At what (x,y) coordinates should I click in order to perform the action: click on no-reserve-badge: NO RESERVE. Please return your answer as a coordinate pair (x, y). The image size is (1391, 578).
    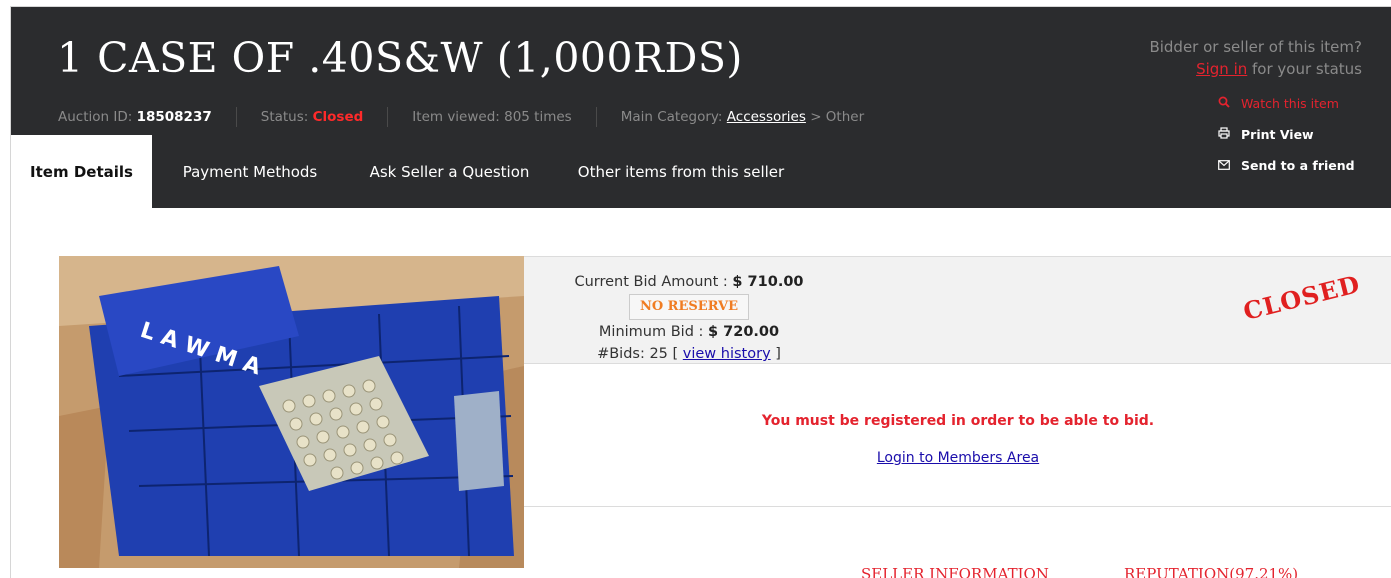
    Looking at the image, I should click on (689, 307).